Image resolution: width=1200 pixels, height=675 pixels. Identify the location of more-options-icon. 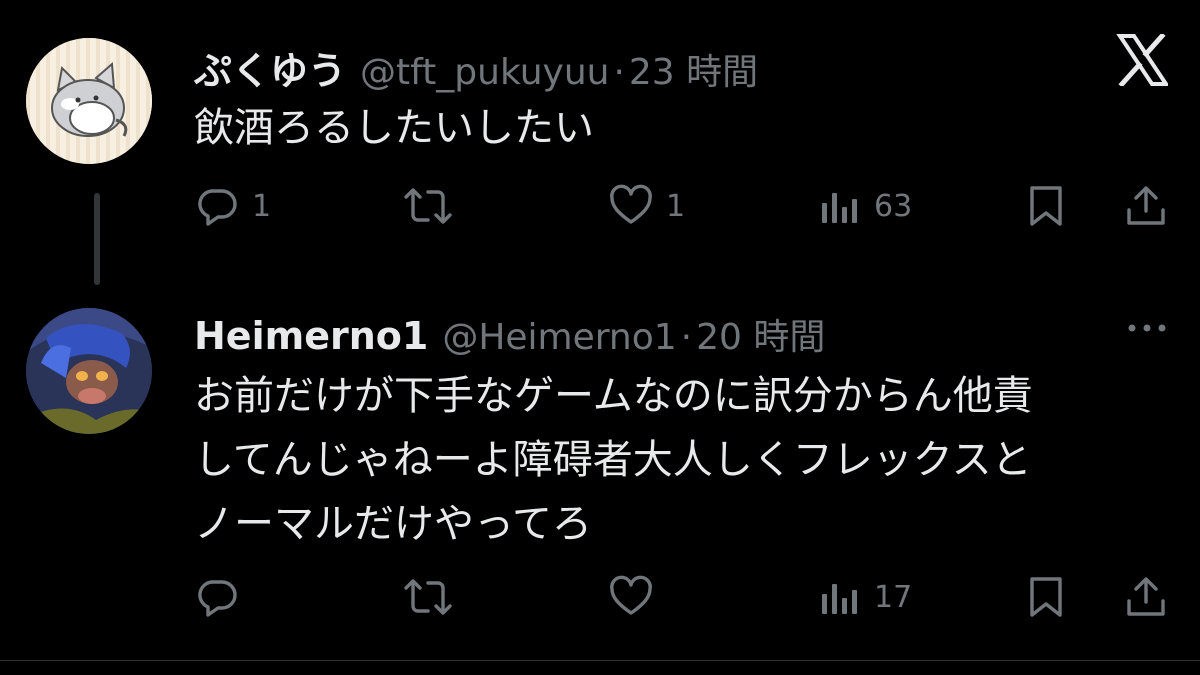
(1147, 328).